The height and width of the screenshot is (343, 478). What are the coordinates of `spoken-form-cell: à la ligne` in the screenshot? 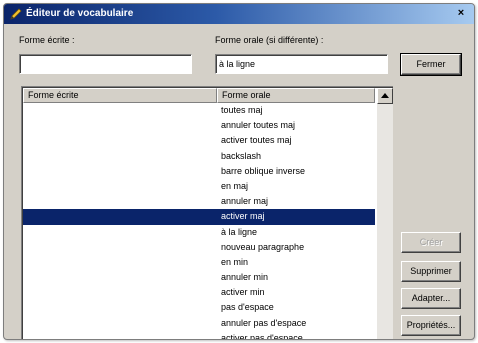 It's located at (239, 231).